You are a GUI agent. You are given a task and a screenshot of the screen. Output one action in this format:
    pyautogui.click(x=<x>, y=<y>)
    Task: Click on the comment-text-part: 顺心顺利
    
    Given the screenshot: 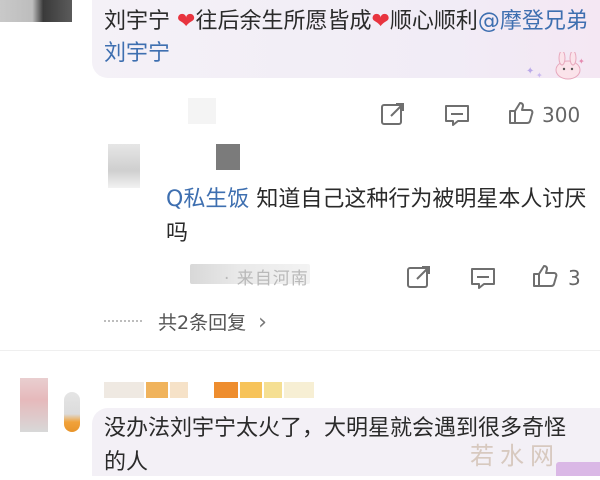 What is the action you would take?
    pyautogui.click(x=433, y=21)
    